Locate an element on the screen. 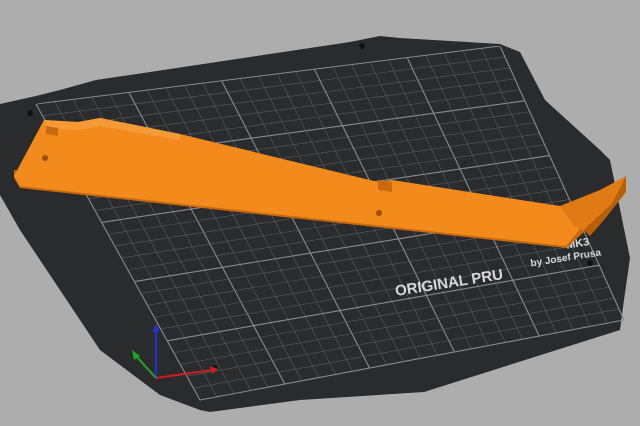 The image size is (640, 426). model-notch-right is located at coordinates (385, 186).